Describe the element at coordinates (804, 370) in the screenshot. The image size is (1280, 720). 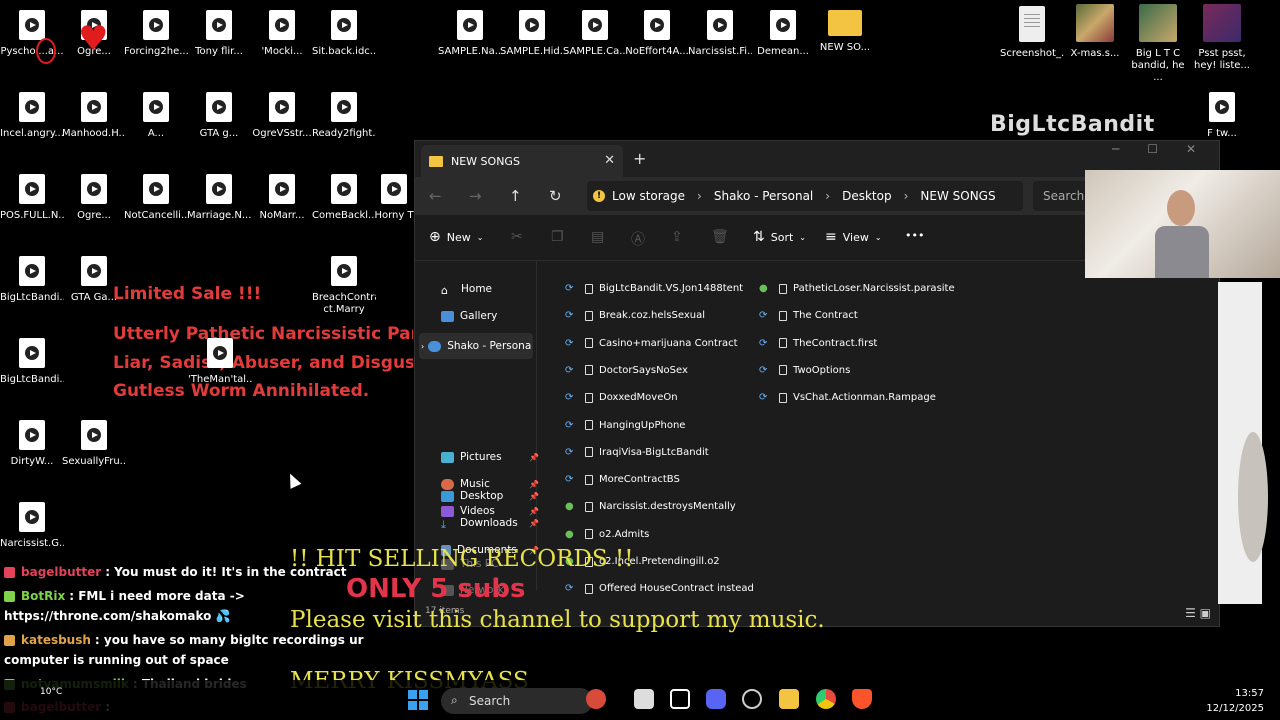
I see `file-item: ⟳ TwoOptions` at that location.